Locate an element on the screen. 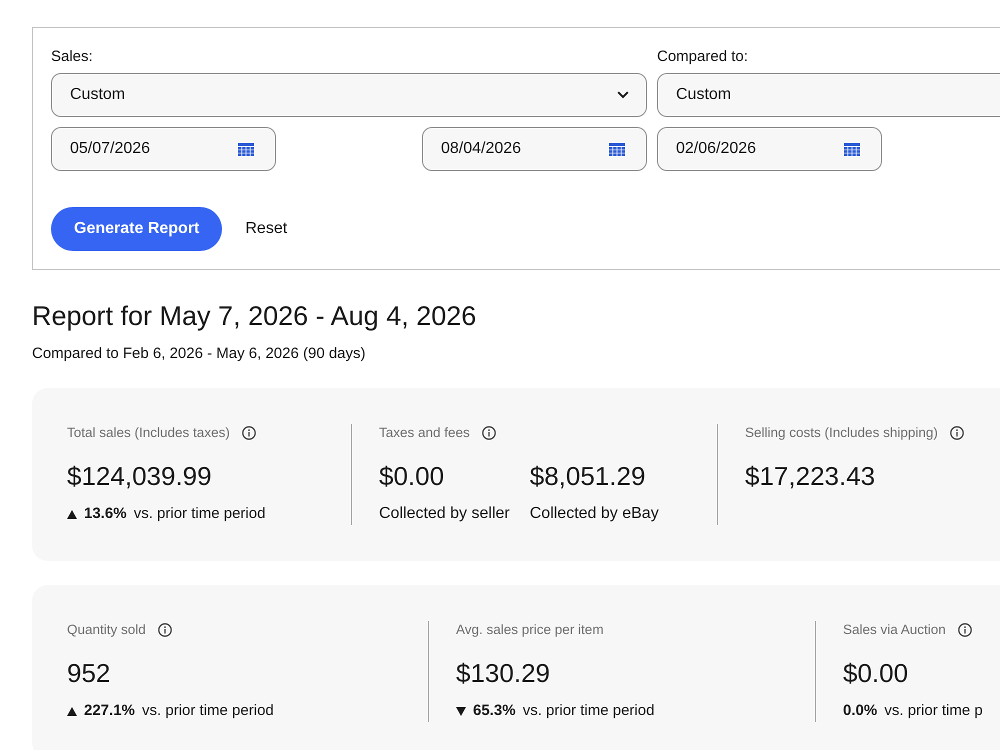 The width and height of the screenshot is (1000, 750). metric-value: $124,039.99 is located at coordinates (139, 476).